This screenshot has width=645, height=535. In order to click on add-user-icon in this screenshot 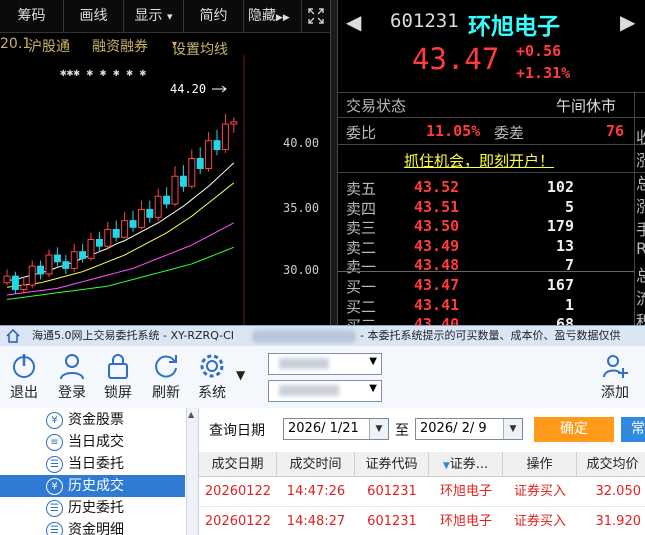, I will do `click(615, 366)`.